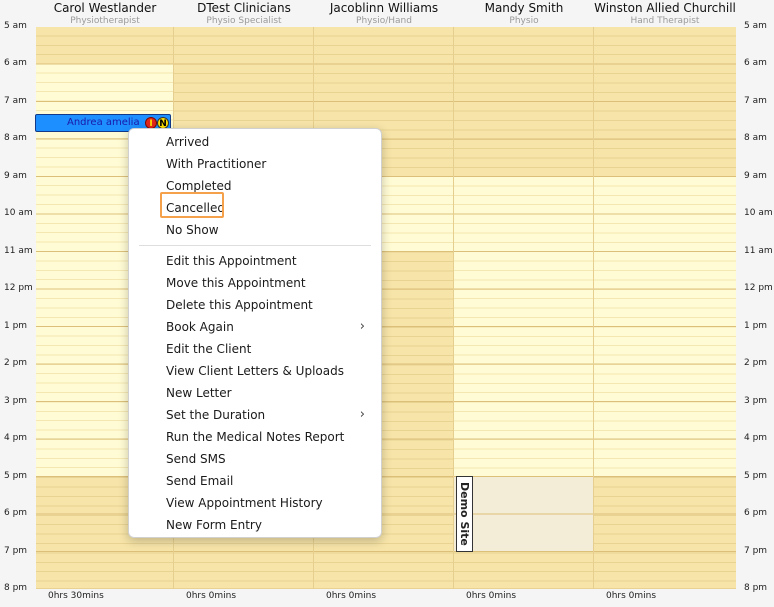 This screenshot has width=774, height=607. What do you see at coordinates (103, 122) in the screenshot?
I see `appointment-client-name: Andrea amelia` at bounding box center [103, 122].